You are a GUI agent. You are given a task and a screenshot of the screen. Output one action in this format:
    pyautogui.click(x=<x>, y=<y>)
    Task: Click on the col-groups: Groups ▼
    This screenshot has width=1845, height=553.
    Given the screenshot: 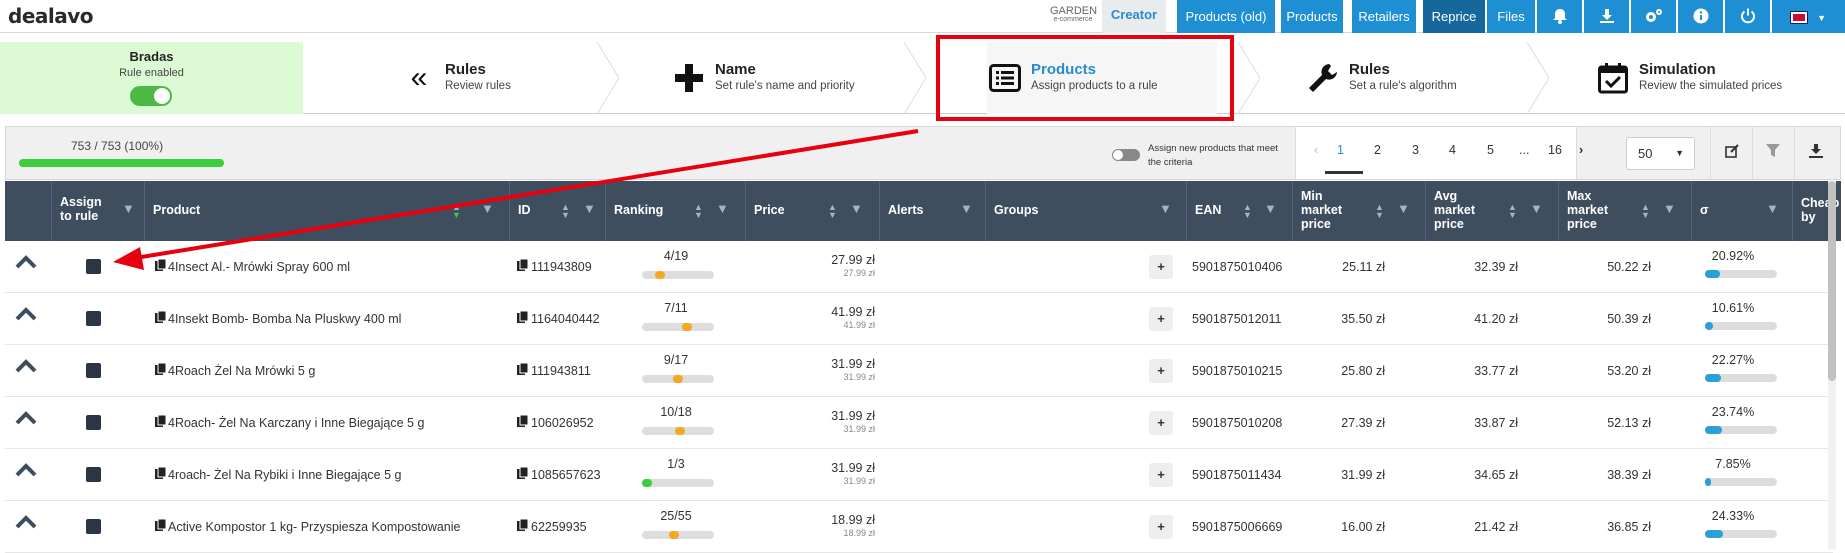 What is the action you would take?
    pyautogui.click(x=1085, y=211)
    